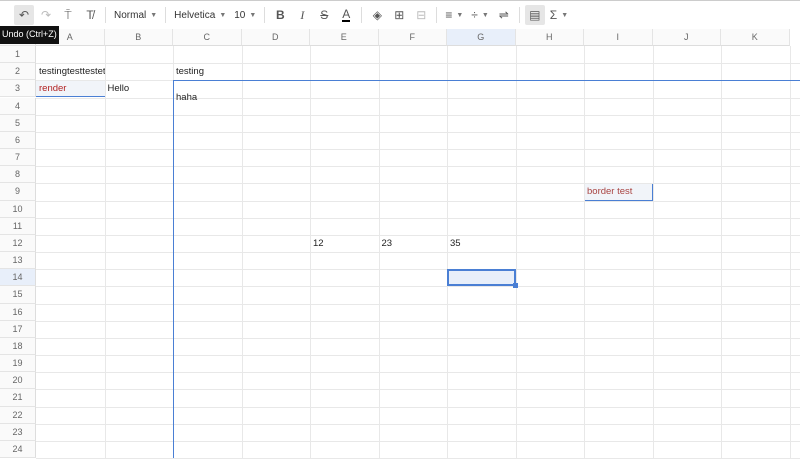 The width and height of the screenshot is (800, 459). I want to click on clear-format-button: T̸, so click(90, 15).